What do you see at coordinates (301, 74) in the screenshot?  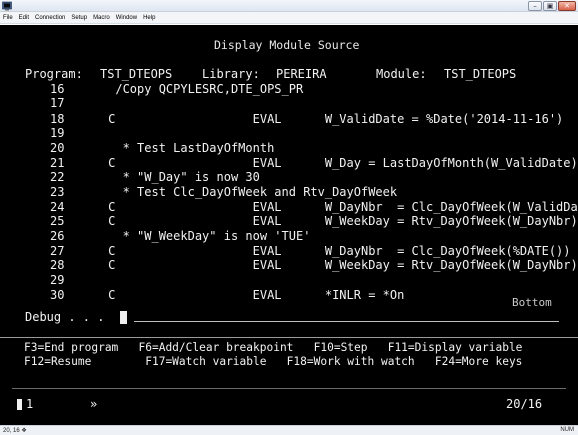 I see `library-value: PEREIRA` at bounding box center [301, 74].